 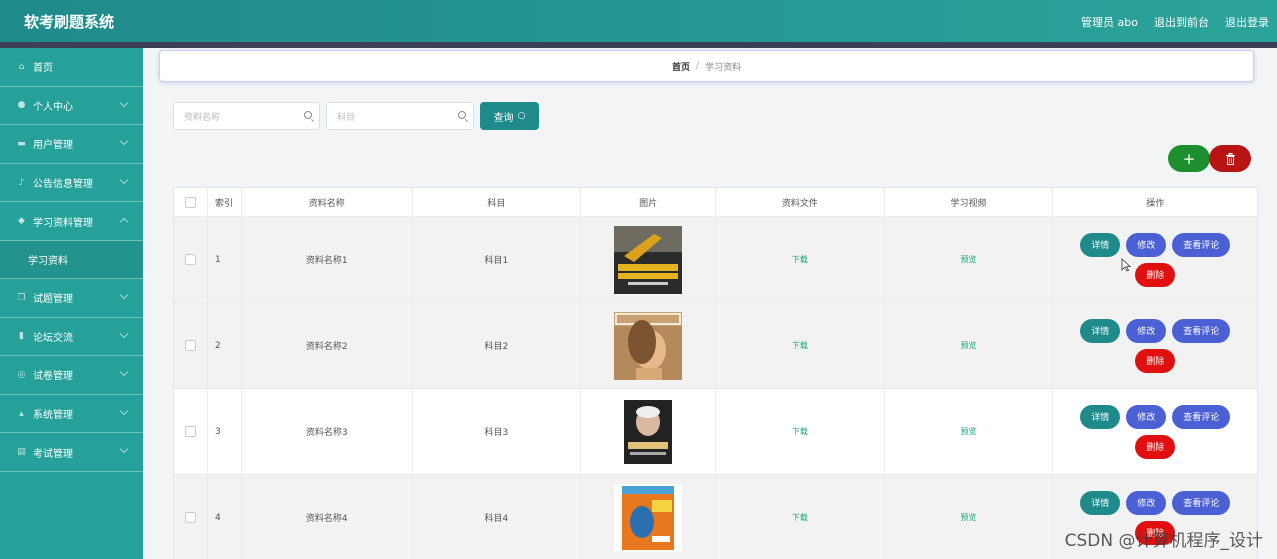 What do you see at coordinates (706, 66) in the screenshot?
I see `breadcrumb: 首页 / 学习资料` at bounding box center [706, 66].